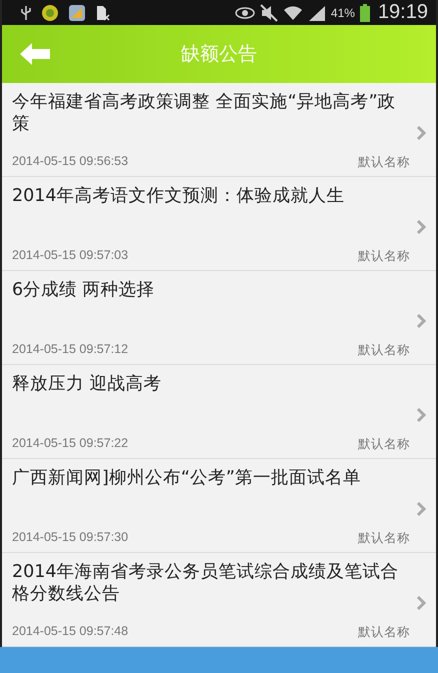  I want to click on news-item: 今年福建省高考政策调整 全面实施“异地高考”政策 2014-05-15 09:56:53 默认名称, so click(219, 130).